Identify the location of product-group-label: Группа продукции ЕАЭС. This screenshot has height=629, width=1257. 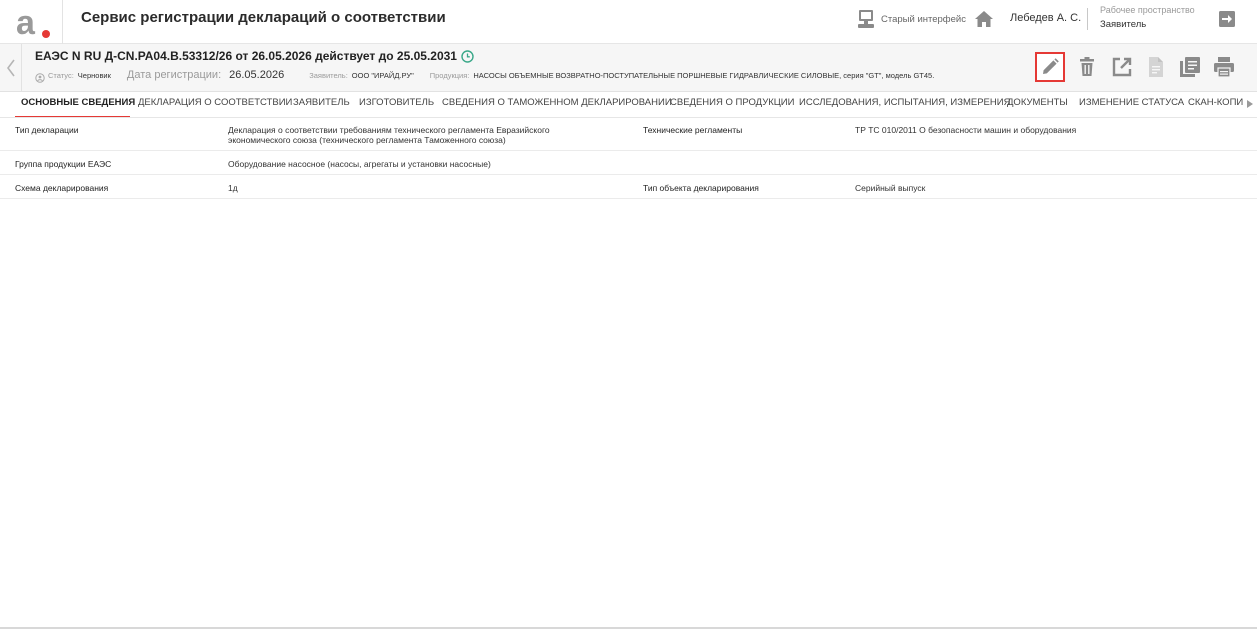
(63, 164).